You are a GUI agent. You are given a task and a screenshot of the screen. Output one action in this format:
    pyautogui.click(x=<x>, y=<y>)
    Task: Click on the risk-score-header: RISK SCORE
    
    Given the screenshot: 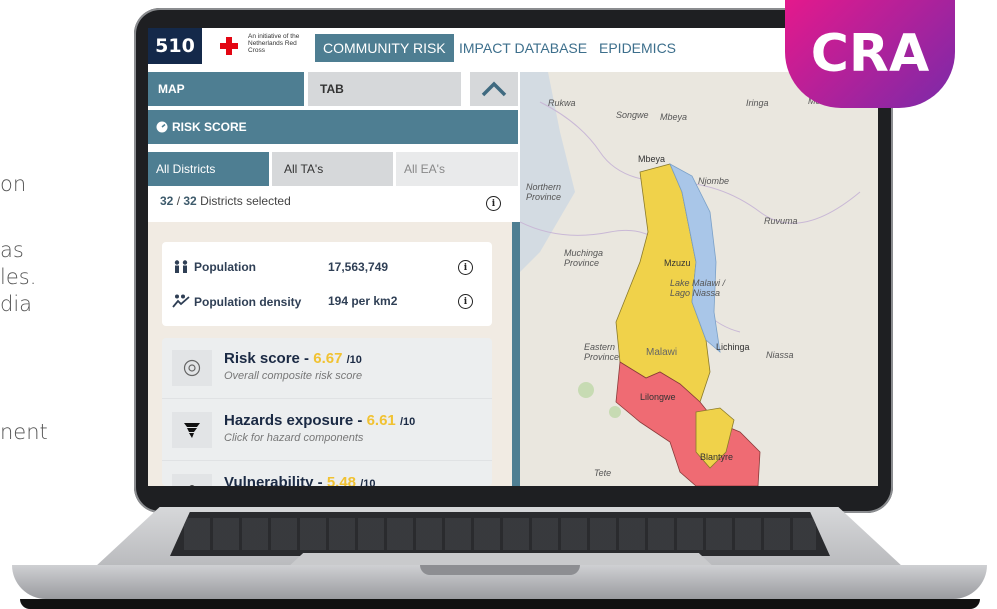 What is the action you would take?
    pyautogui.click(x=333, y=127)
    